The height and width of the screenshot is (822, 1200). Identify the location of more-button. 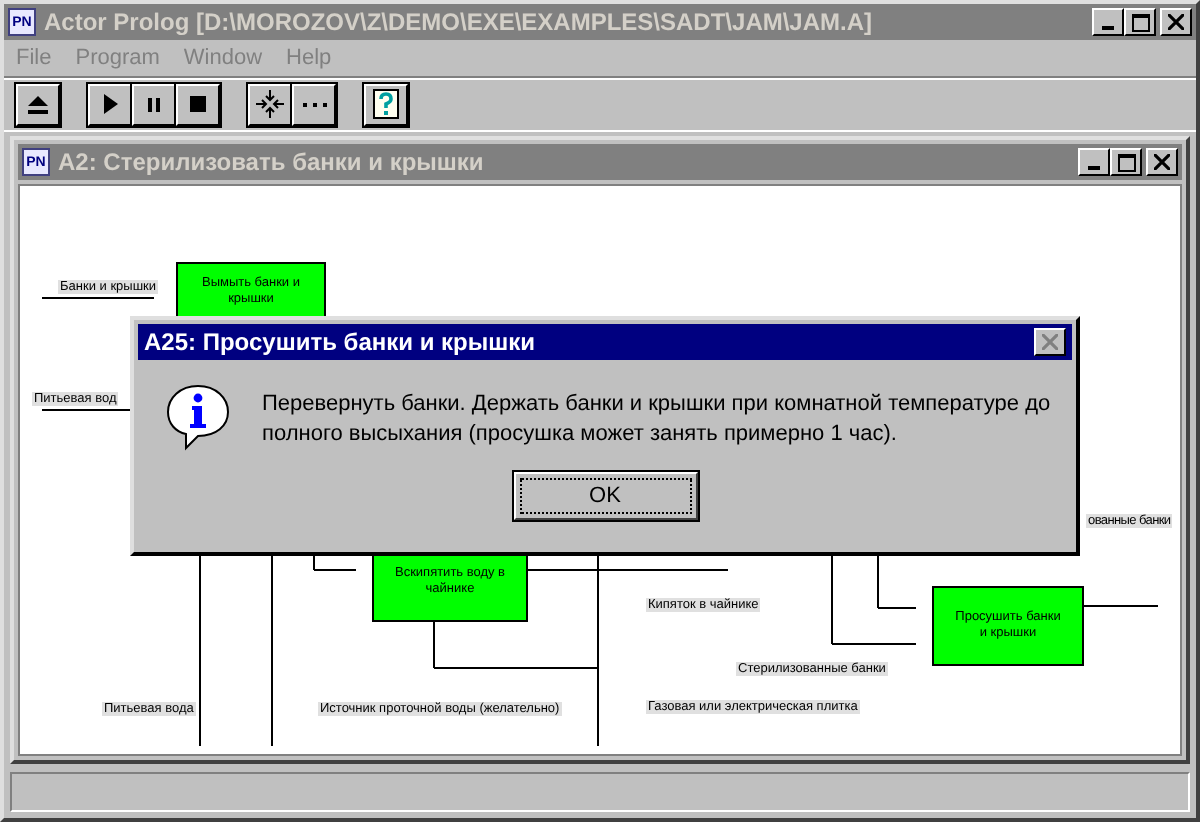
(314, 104).